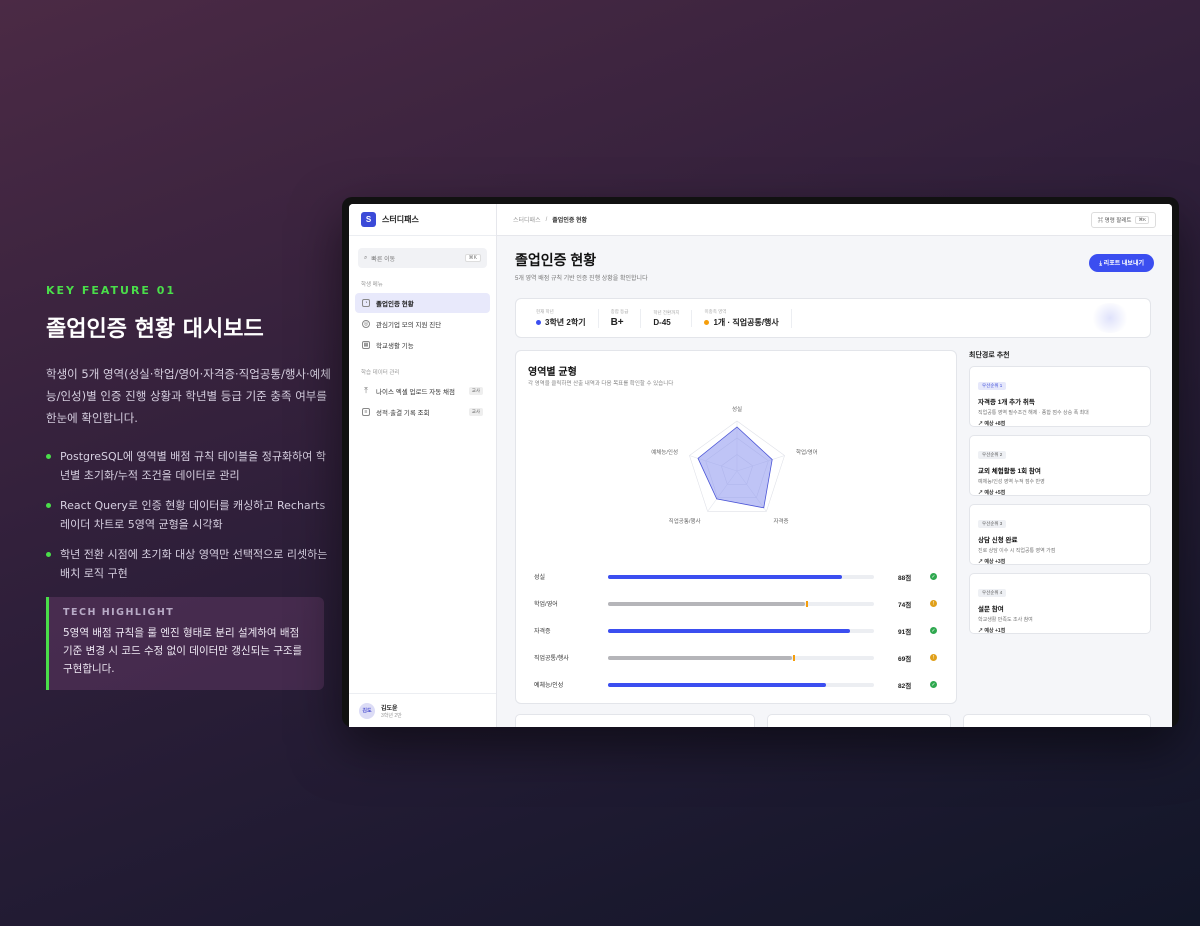  Describe the element at coordinates (738, 684) in the screenshot. I see `score-row: 예체능/인성 82점 ✓` at that location.